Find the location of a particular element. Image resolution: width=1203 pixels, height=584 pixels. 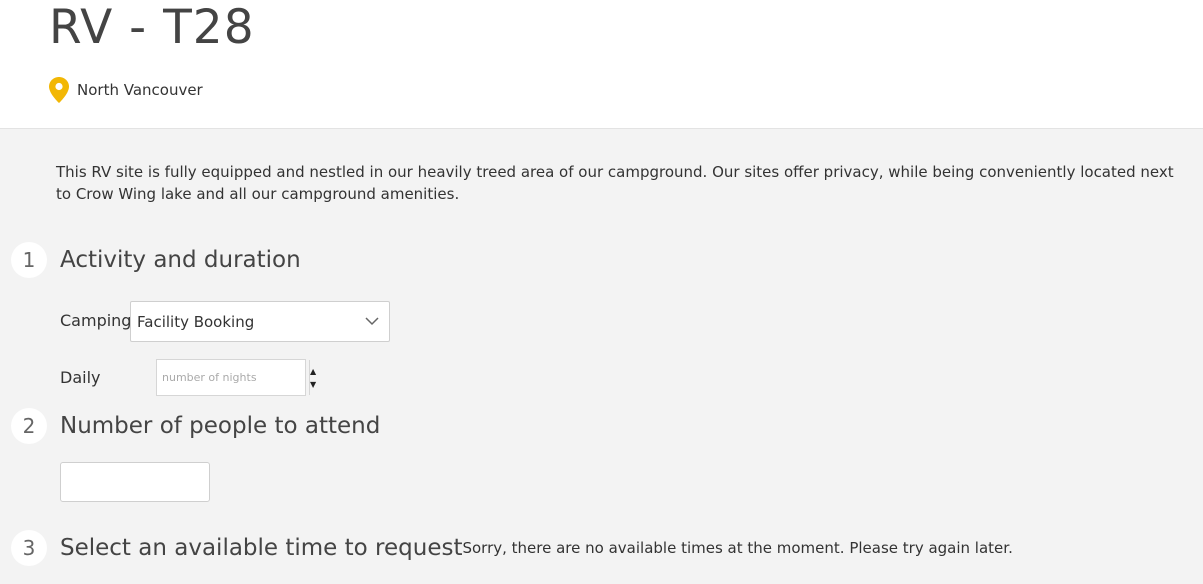

activity-selected-value: Facility Booking is located at coordinates (196, 321).